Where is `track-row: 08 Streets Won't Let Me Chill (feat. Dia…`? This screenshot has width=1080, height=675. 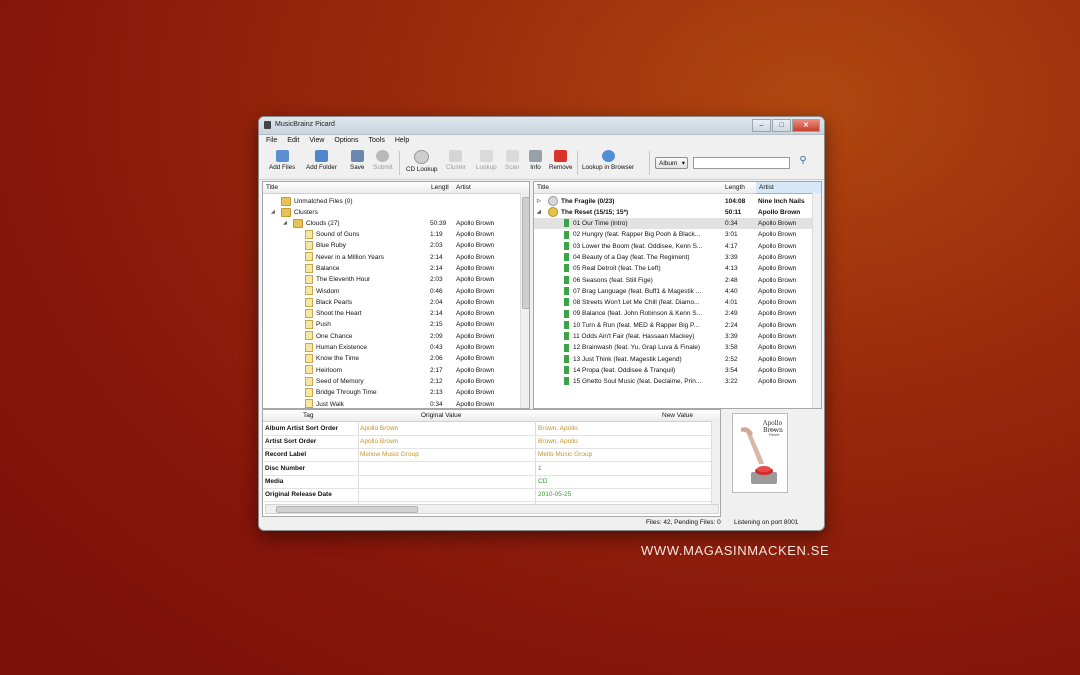 track-row: 08 Streets Won't Let Me Chill (feat. Dia… is located at coordinates (677, 302).